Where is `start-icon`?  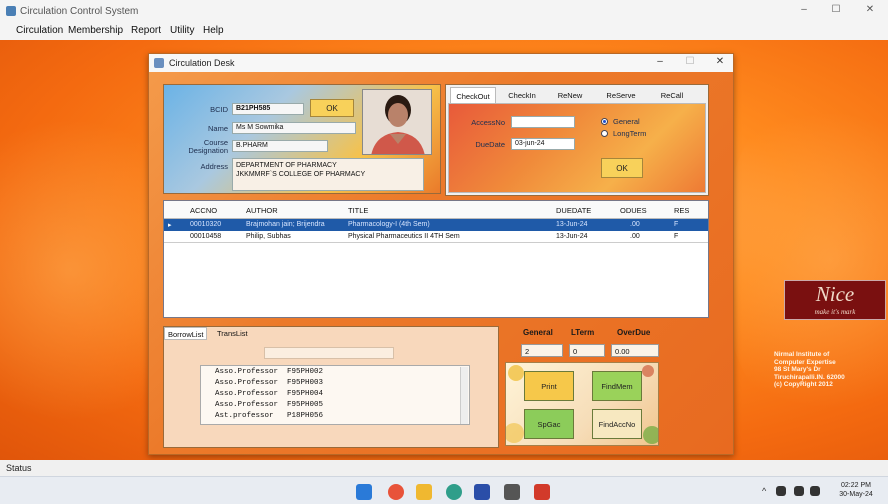 start-icon is located at coordinates (364, 492).